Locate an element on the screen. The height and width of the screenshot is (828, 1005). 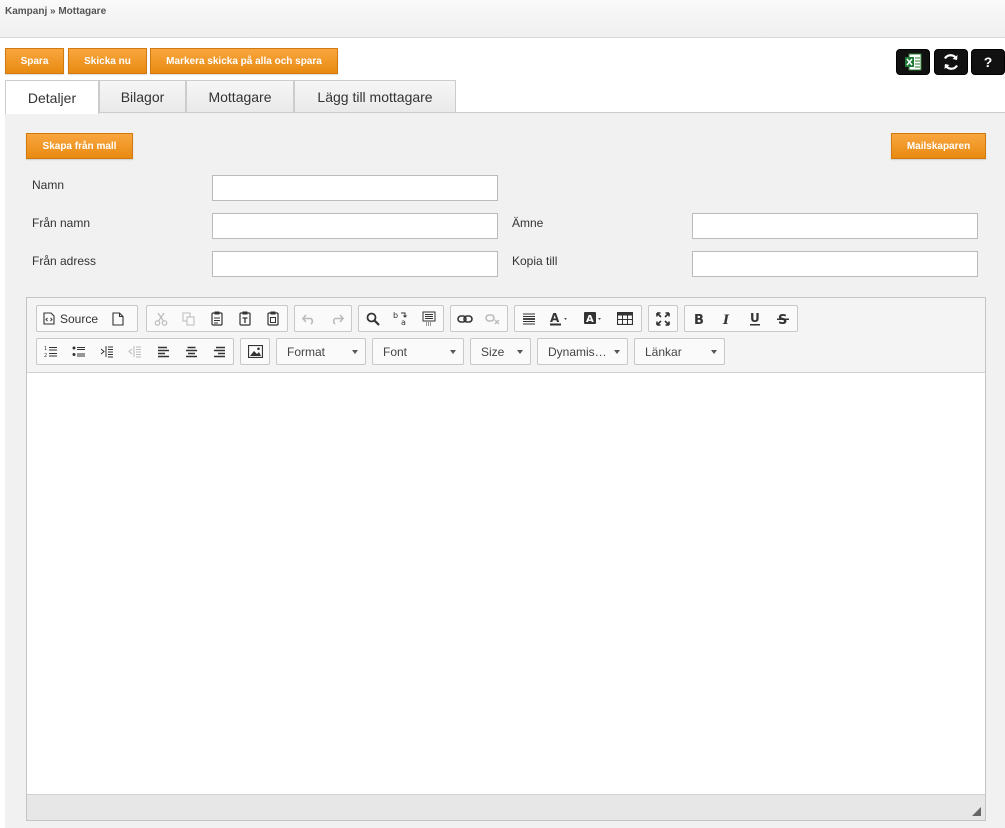
paste-button is located at coordinates (217, 318).